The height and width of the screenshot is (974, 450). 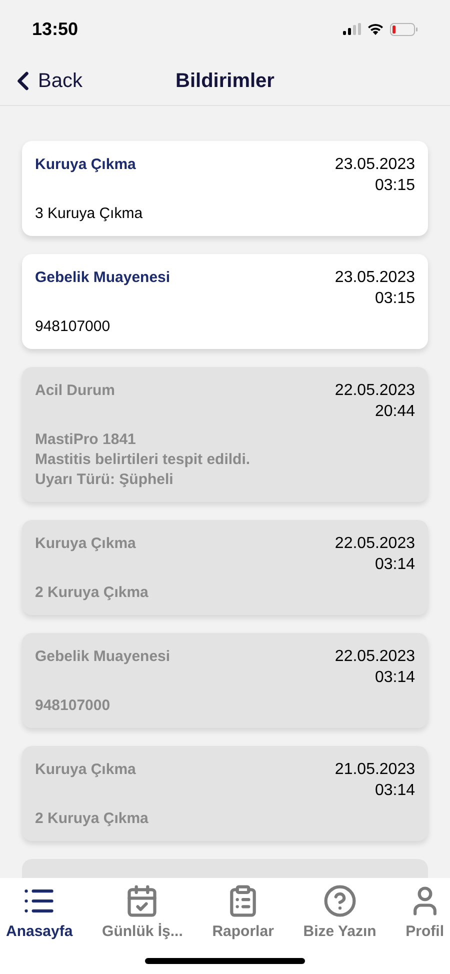 I want to click on notification-card: Kuruya Çıkma 23.05.2023 03:15 3 Kuruya Çıkma, so click(x=225, y=188).